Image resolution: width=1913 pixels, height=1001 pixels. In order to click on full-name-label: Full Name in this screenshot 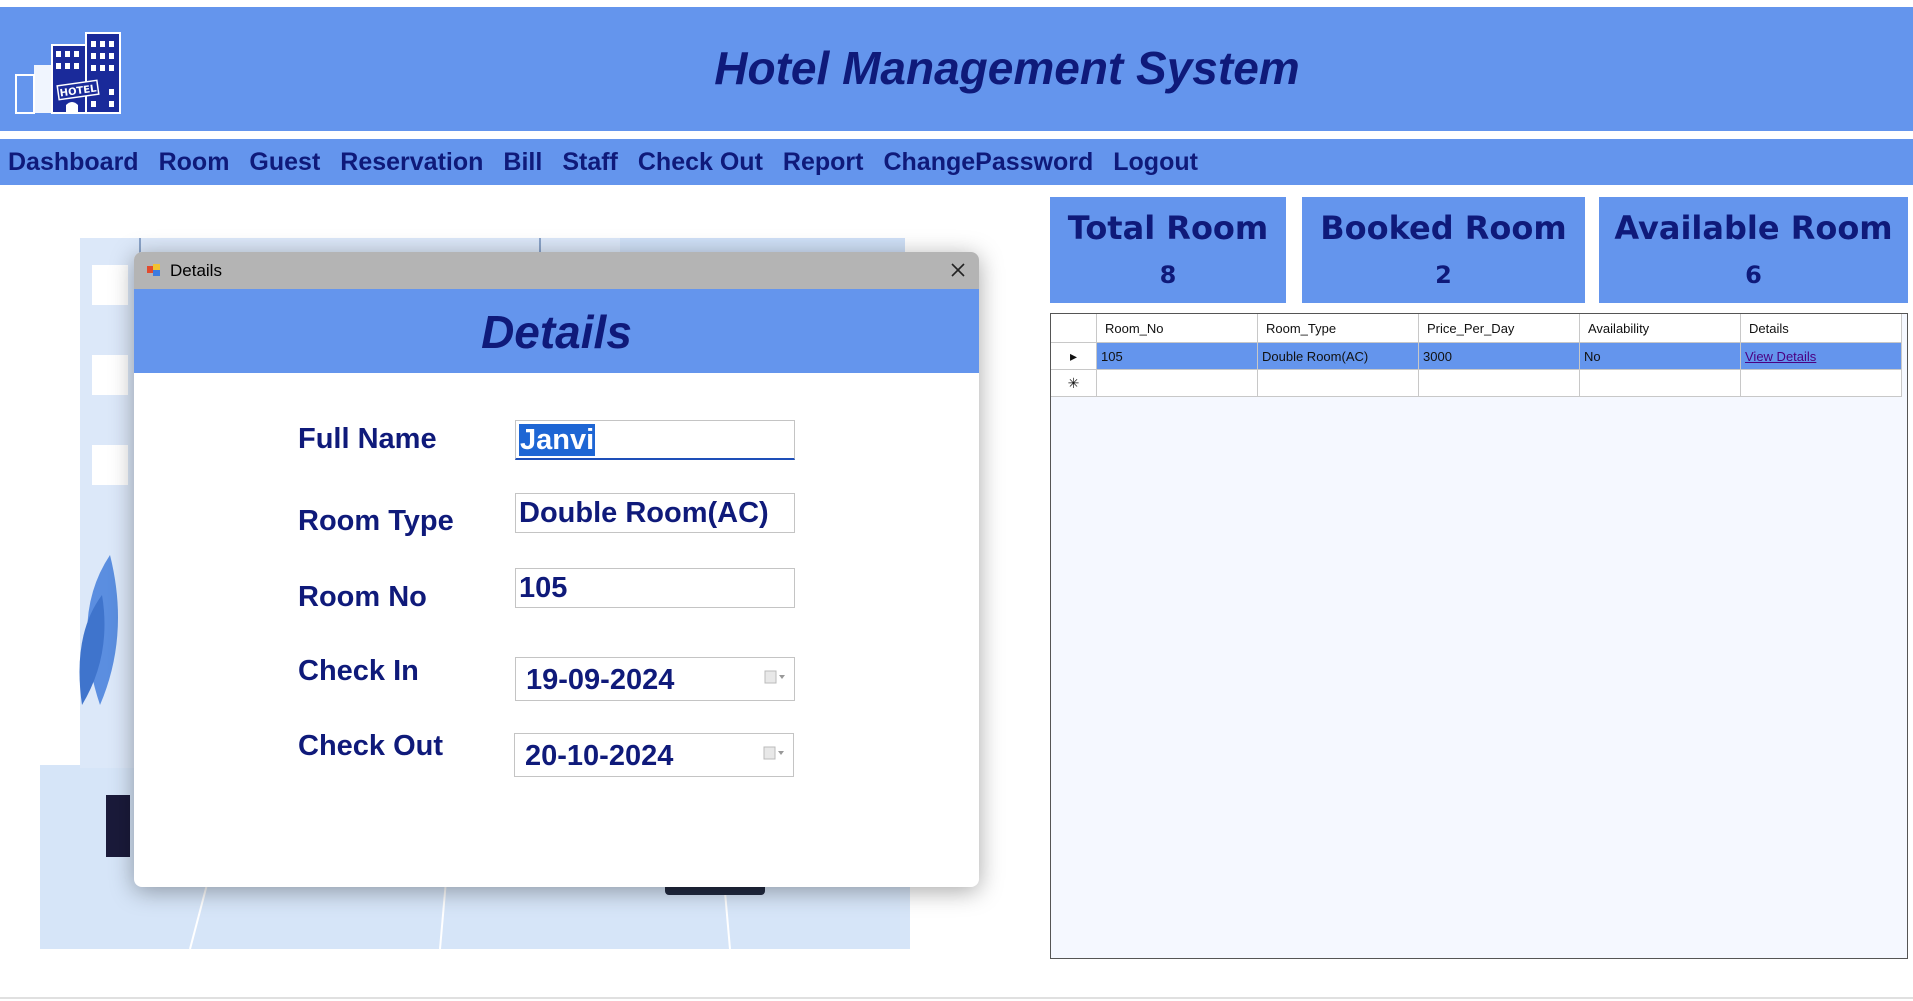, I will do `click(367, 439)`.